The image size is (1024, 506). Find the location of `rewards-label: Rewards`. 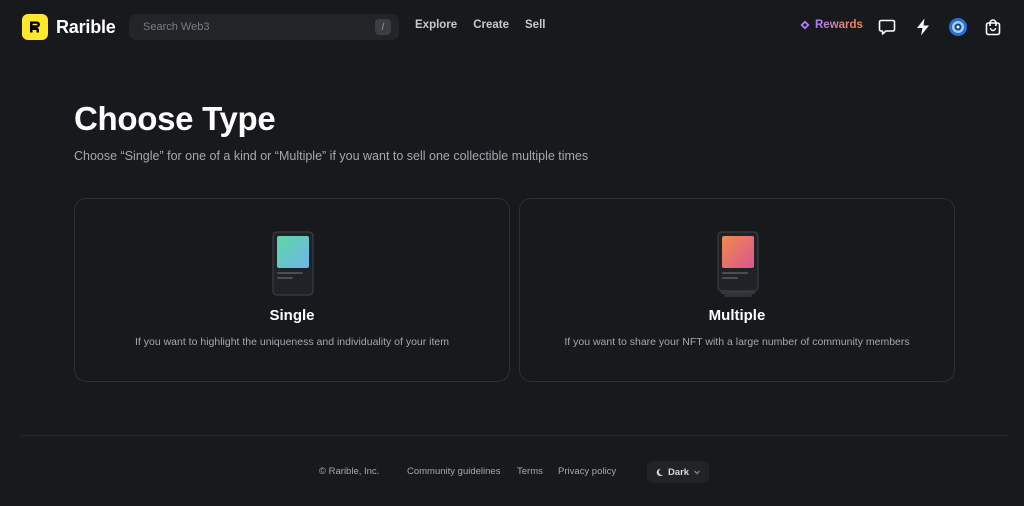

rewards-label: Rewards is located at coordinates (839, 25).